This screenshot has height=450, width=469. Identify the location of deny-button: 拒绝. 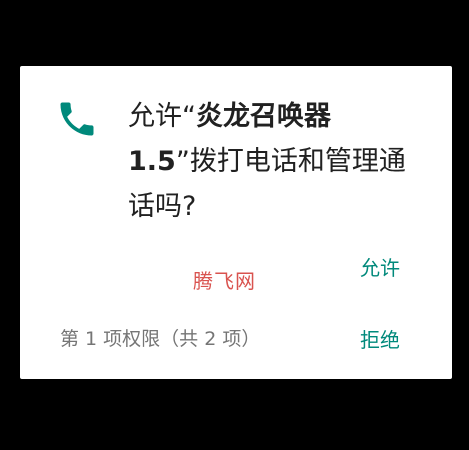
(380, 338).